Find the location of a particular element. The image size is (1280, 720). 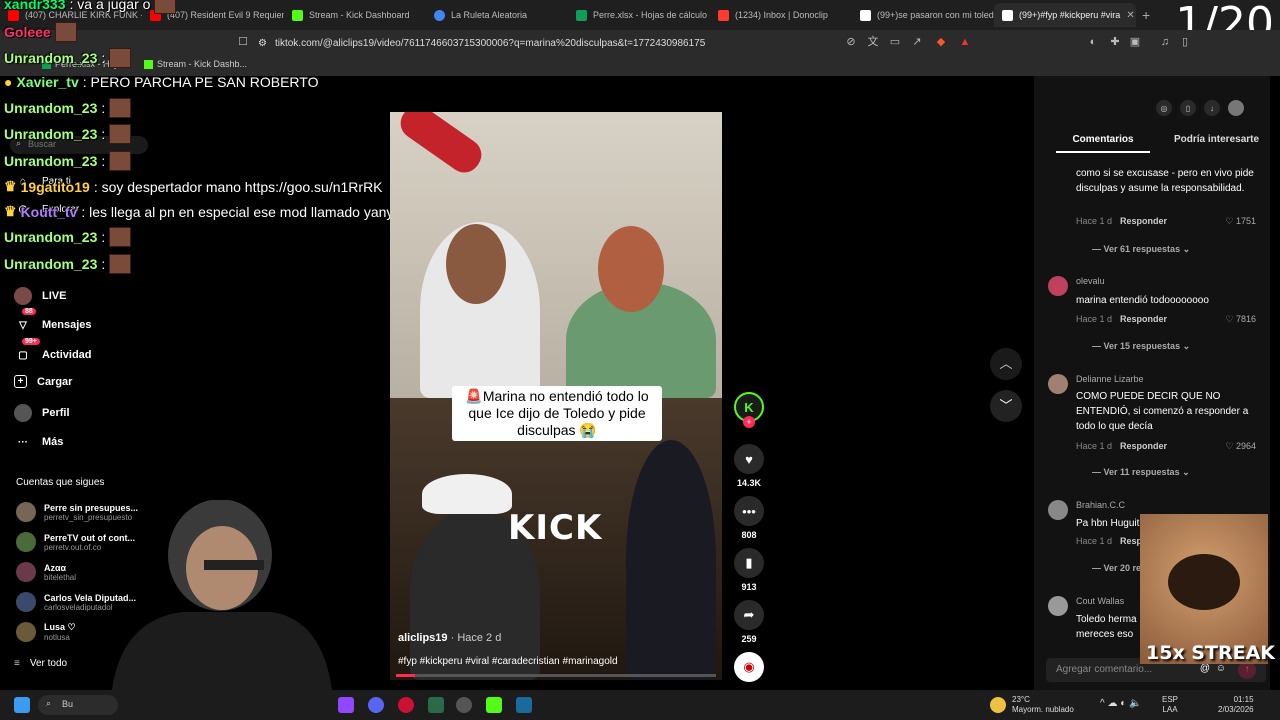

tab-kick-dashboard: Stream - Kick Dashboard is located at coordinates (355, 15).